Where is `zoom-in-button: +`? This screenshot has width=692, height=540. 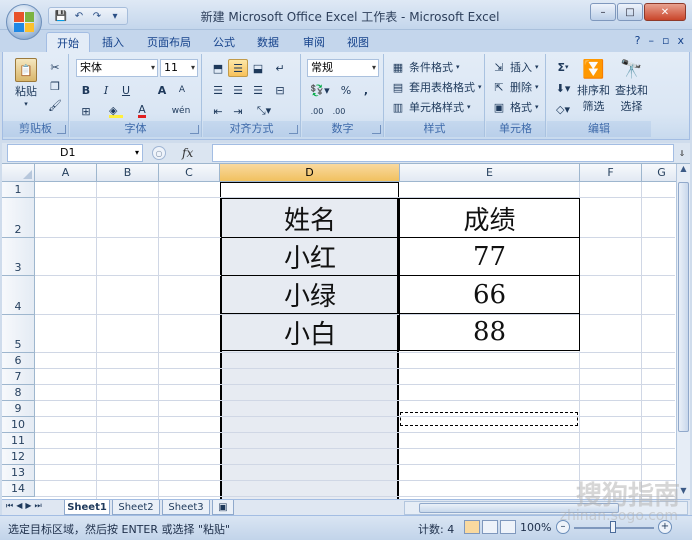 zoom-in-button: + is located at coordinates (665, 527).